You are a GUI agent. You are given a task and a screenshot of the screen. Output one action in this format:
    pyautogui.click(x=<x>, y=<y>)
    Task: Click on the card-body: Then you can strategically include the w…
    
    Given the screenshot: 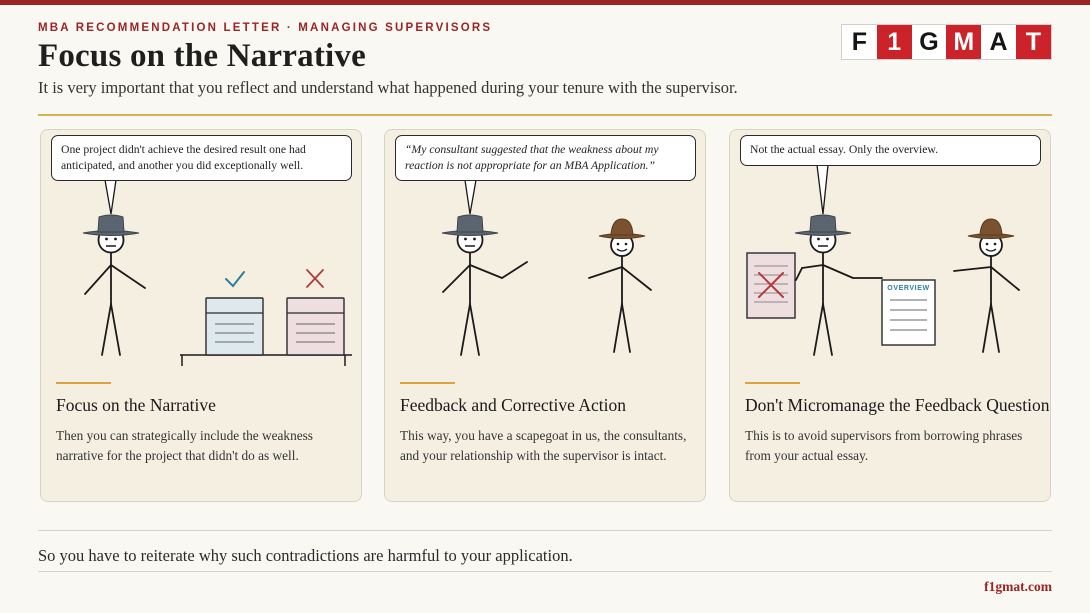 What is the action you would take?
    pyautogui.click(x=184, y=445)
    